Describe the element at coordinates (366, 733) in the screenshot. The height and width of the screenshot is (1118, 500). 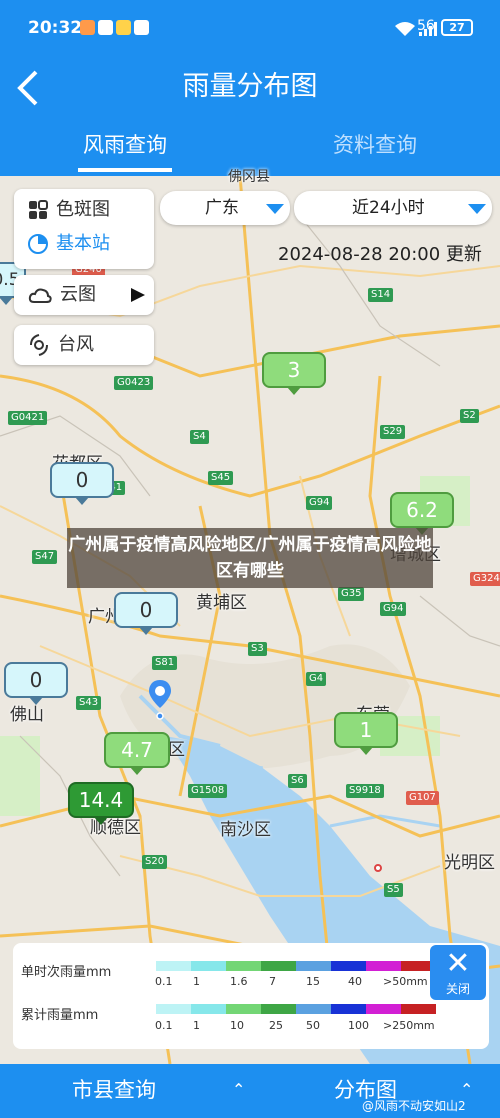
I see `station-marker: 1` at that location.